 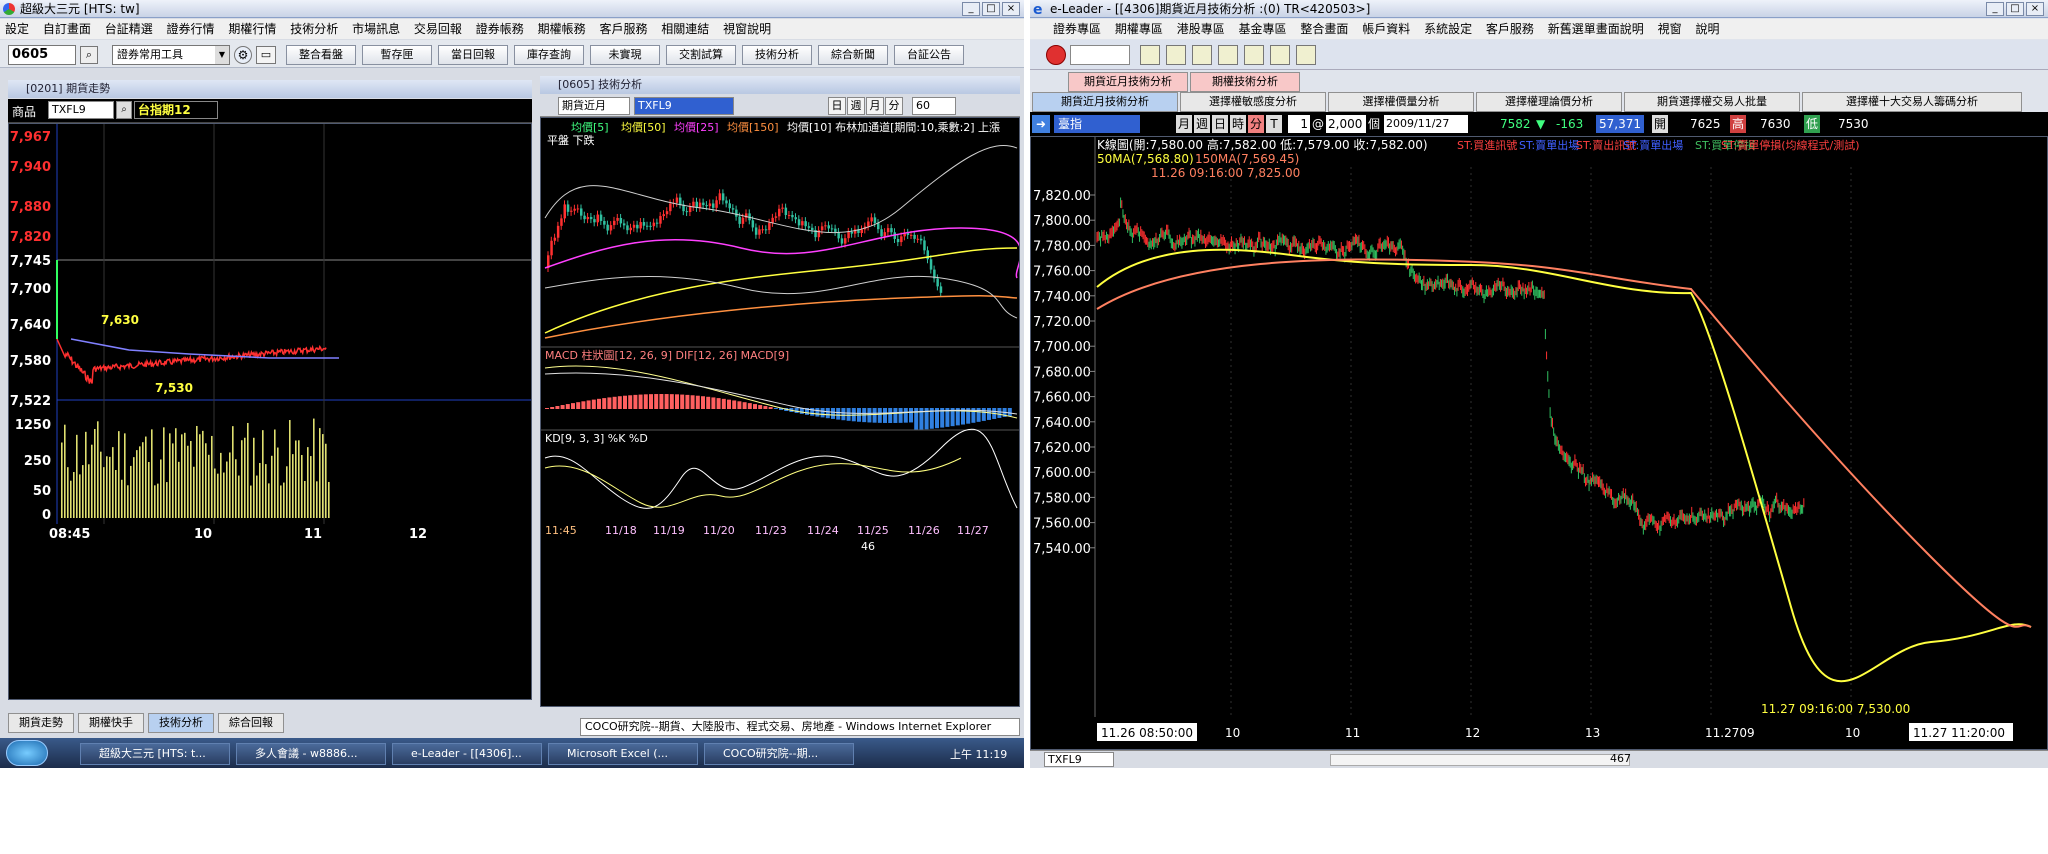 I want to click on btn-integrated-view: 整合看盤, so click(x=321, y=55).